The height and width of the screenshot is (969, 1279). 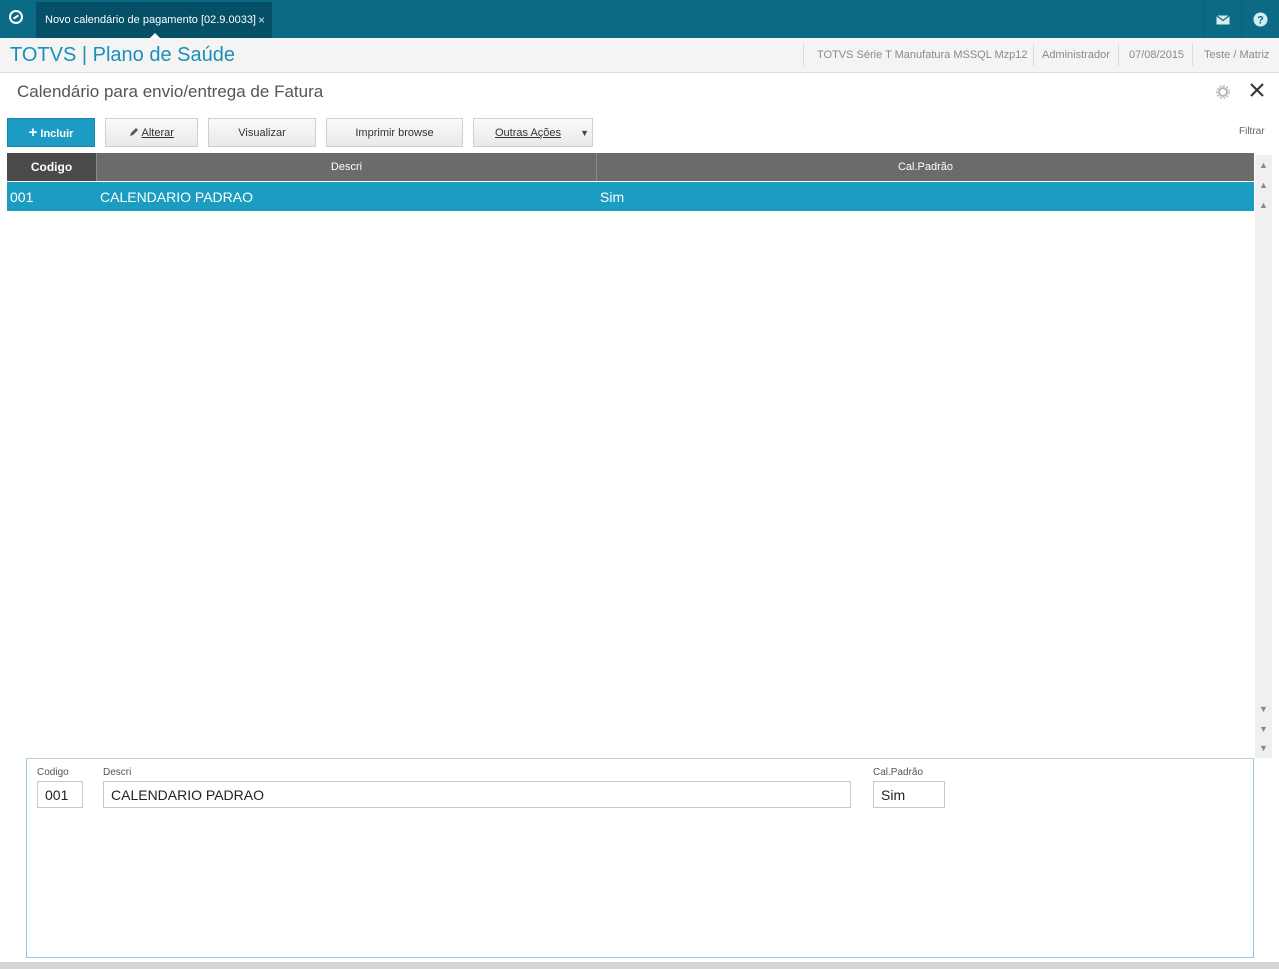 I want to click on incluir-button: + Incluir, so click(x=51, y=132).